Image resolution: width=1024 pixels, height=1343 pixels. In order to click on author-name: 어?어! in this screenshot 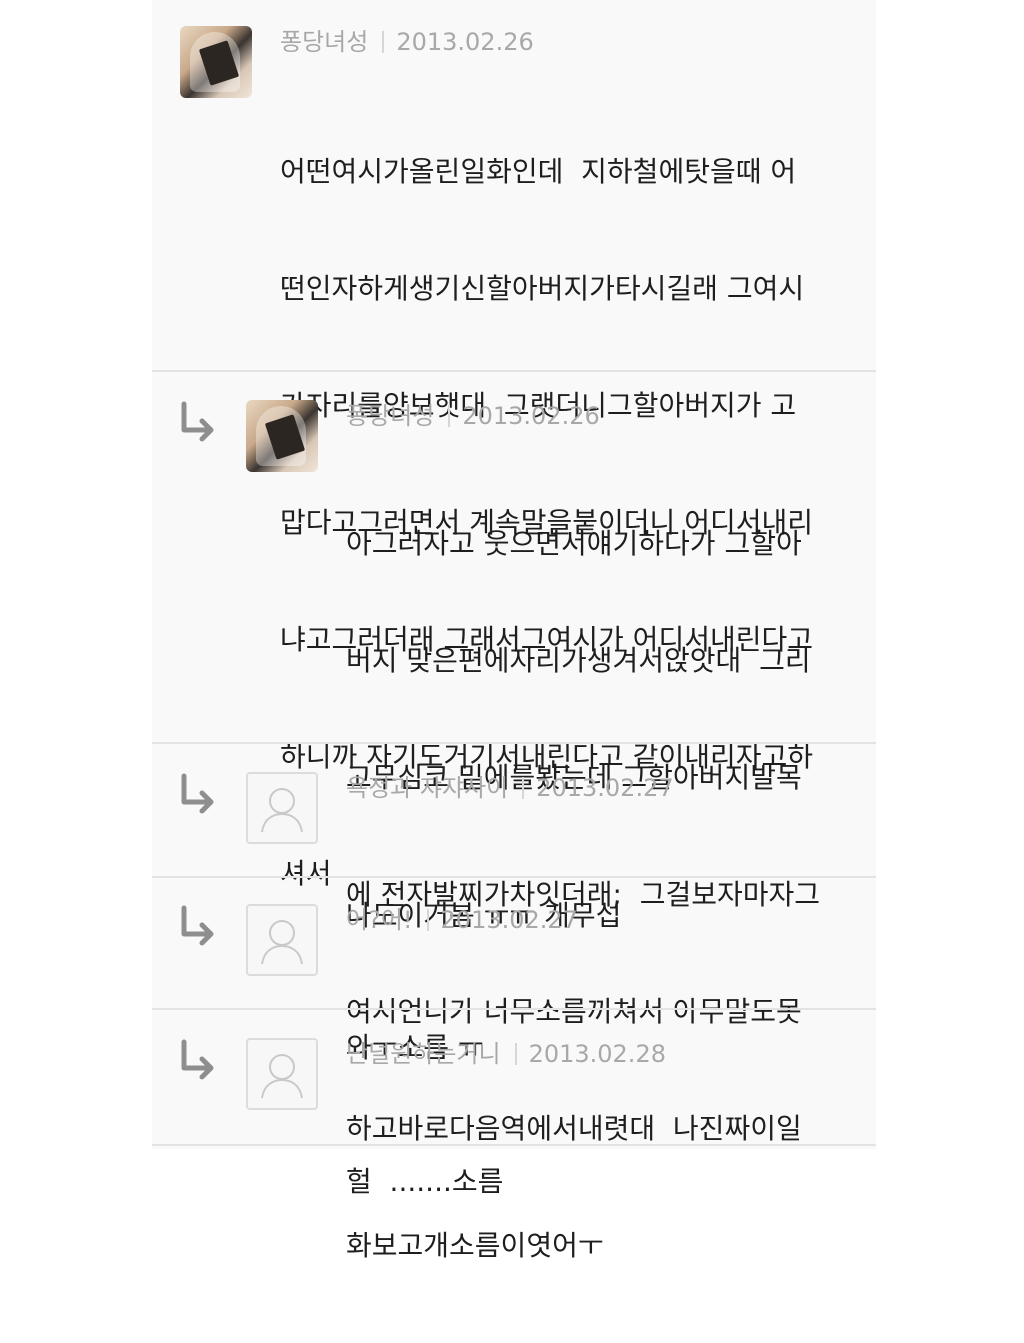, I will do `click(379, 920)`.